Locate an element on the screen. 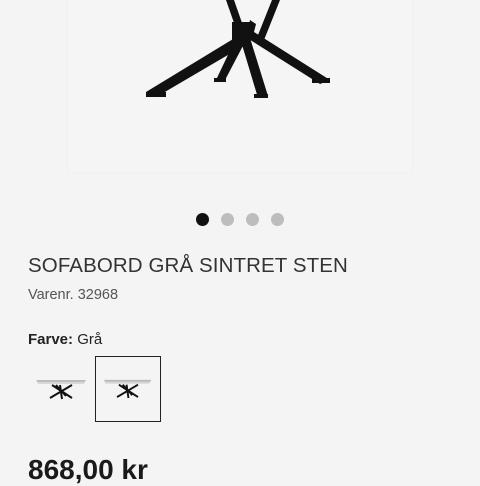 This screenshot has width=480, height=486. color-label: Farve: is located at coordinates (51, 339).